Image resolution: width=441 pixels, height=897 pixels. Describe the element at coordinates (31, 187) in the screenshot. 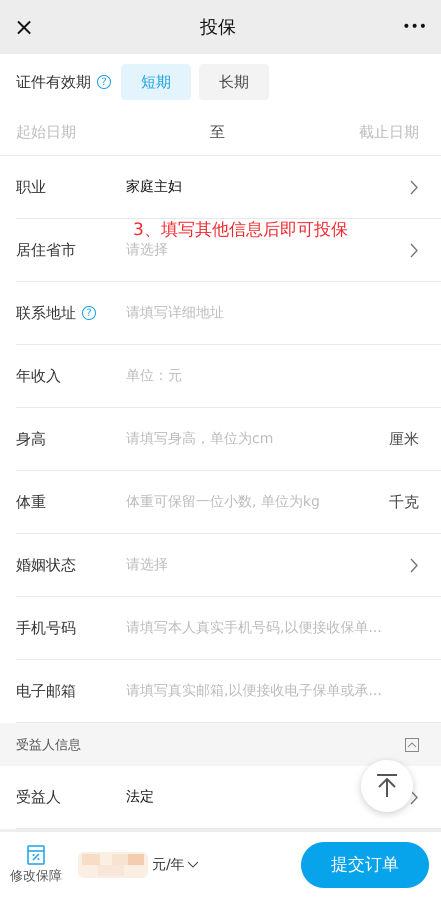

I see `field-label: 职业` at that location.